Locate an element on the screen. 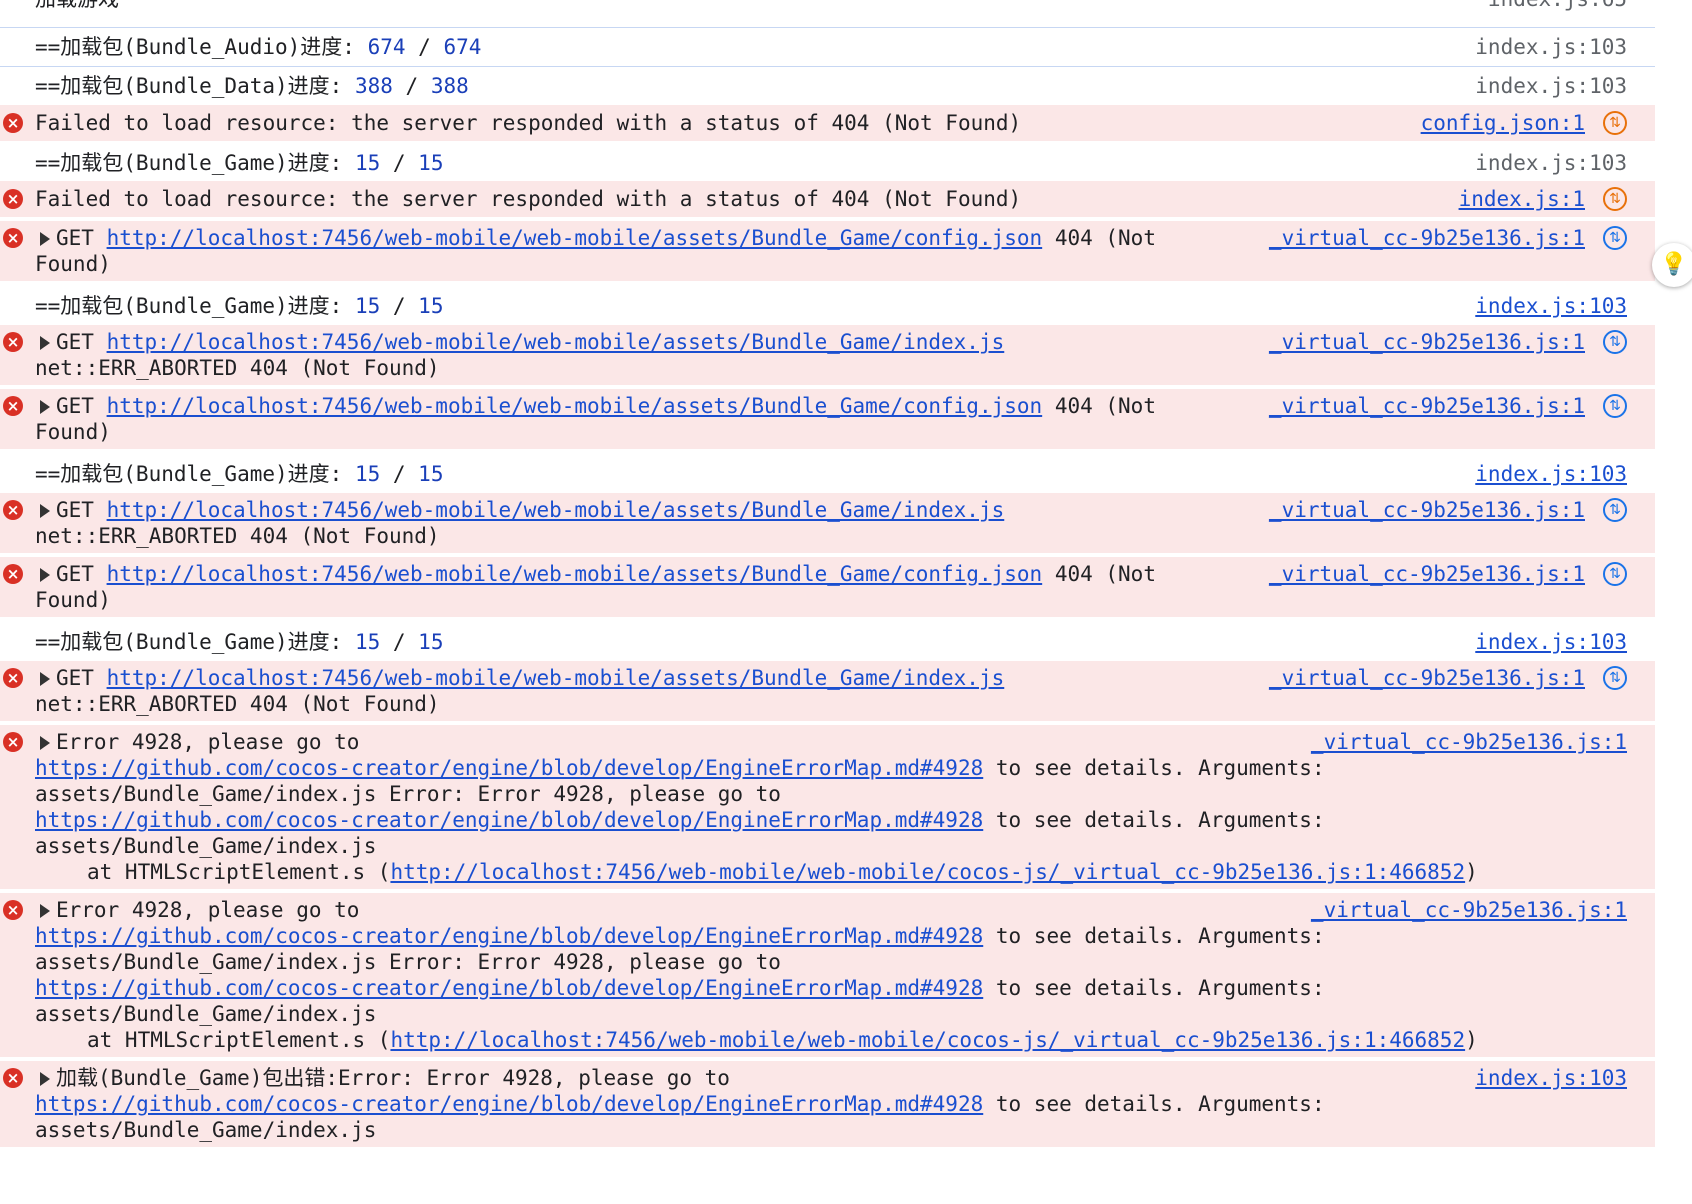  lightbulb-sparkle-icon: 💡 is located at coordinates (1672, 265).